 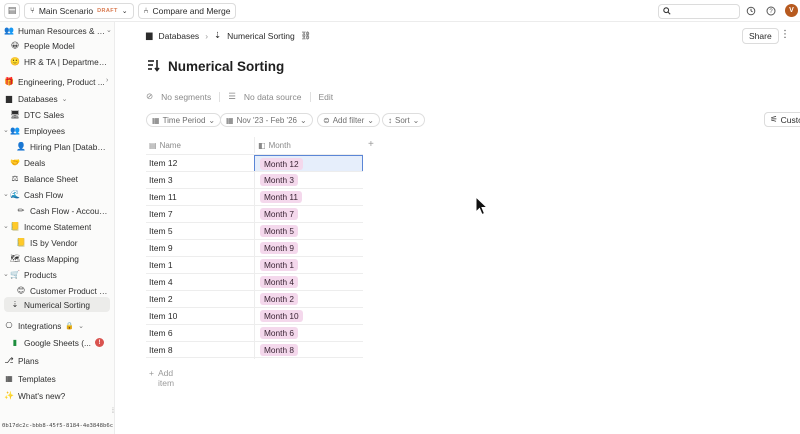 I want to click on table-row: Item 1 Month 1, so click(x=254, y=265).